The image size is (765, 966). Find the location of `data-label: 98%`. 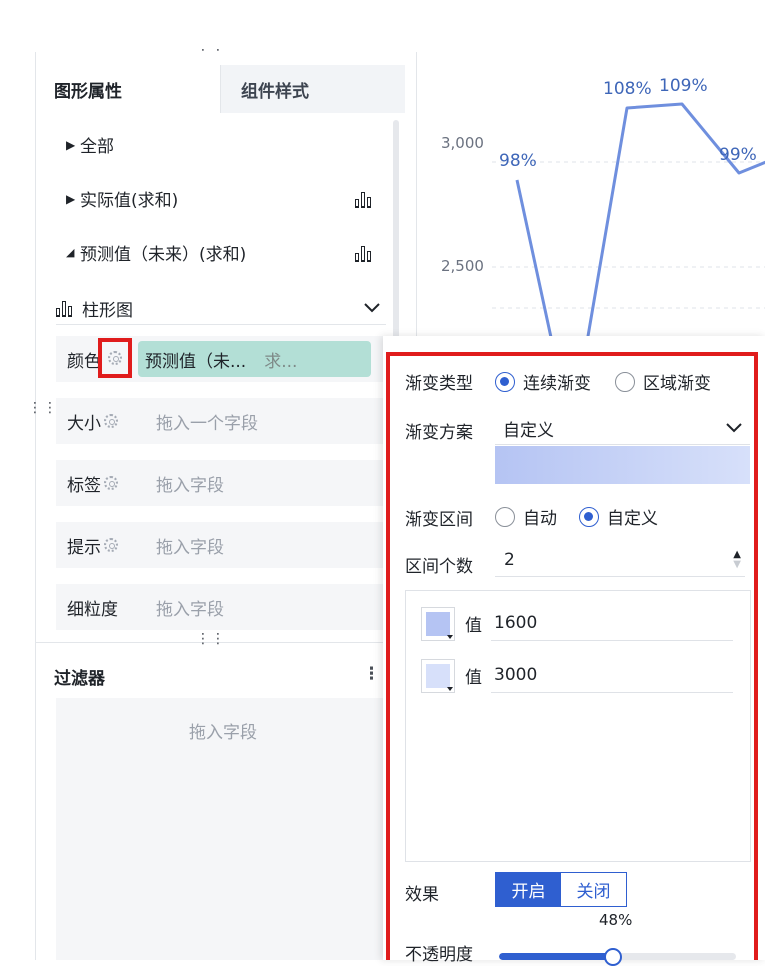

data-label: 98% is located at coordinates (518, 161).